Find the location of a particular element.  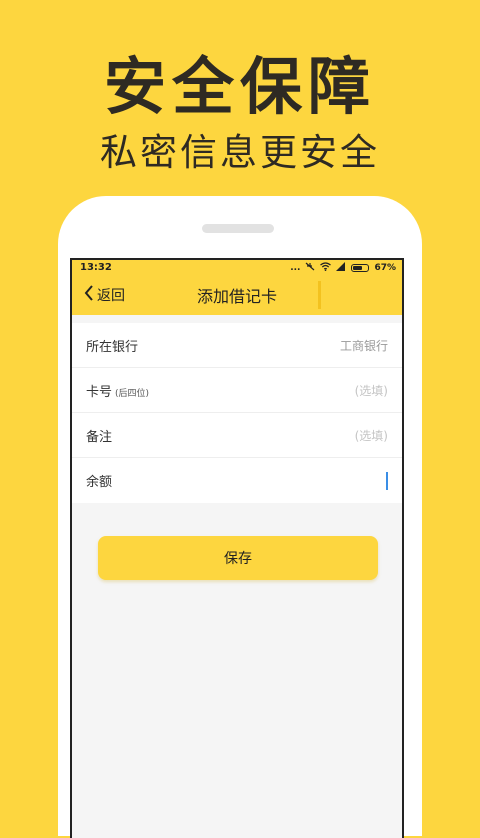

note-input: (选填) is located at coordinates (371, 435).